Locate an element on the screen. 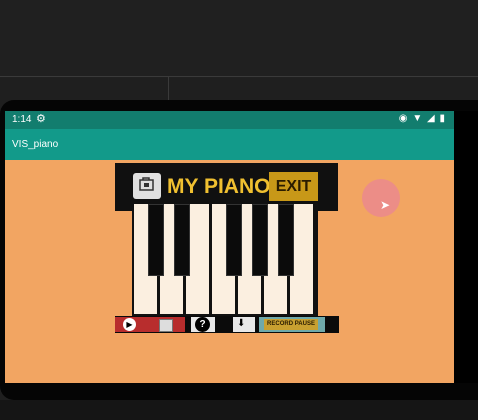  gear-icon: ⚙ is located at coordinates (41, 119).